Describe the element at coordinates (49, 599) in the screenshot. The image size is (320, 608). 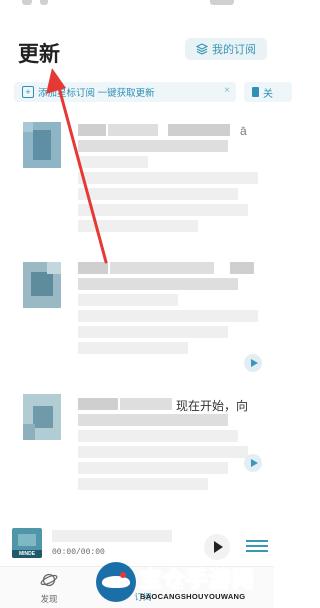
I see `tab-discover-label: 发现` at that location.